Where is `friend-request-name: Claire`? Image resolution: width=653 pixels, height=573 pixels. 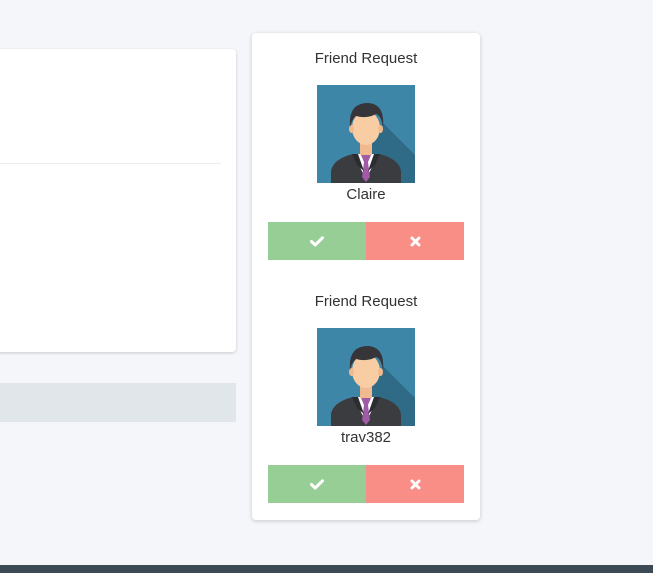
friend-request-name: Claire is located at coordinates (366, 194).